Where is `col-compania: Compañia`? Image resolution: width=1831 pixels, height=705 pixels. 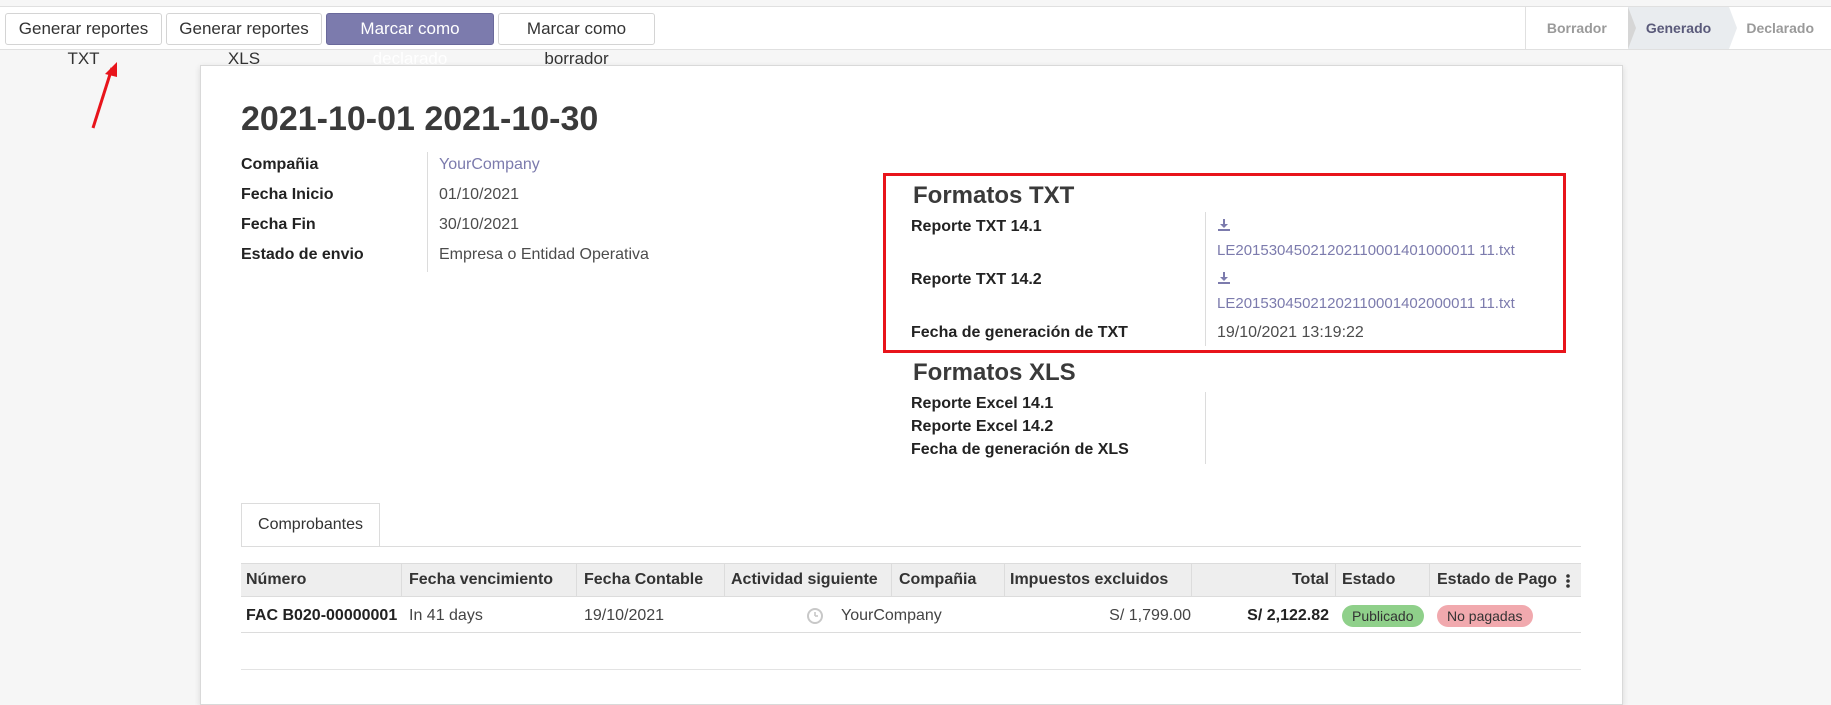 col-compania: Compañia is located at coordinates (937, 580).